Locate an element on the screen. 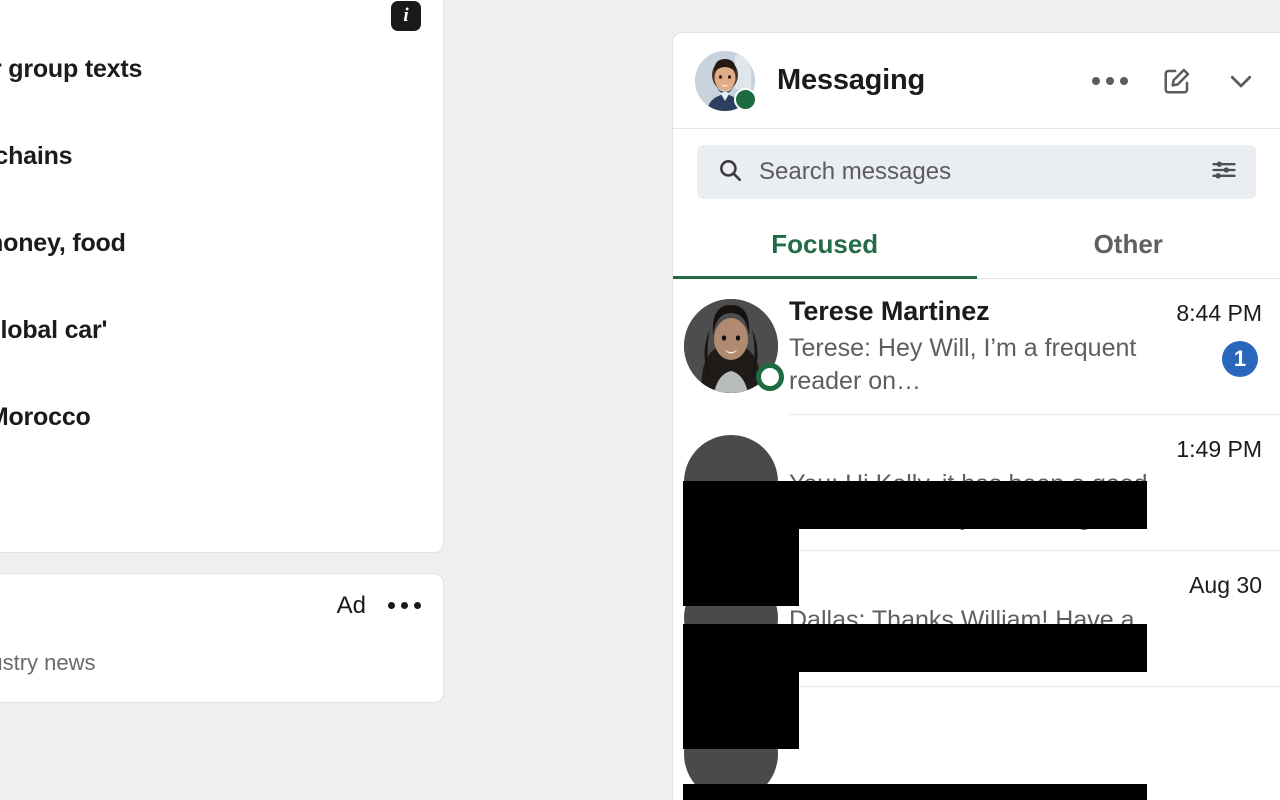  conversation-row is located at coordinates (976, 743).